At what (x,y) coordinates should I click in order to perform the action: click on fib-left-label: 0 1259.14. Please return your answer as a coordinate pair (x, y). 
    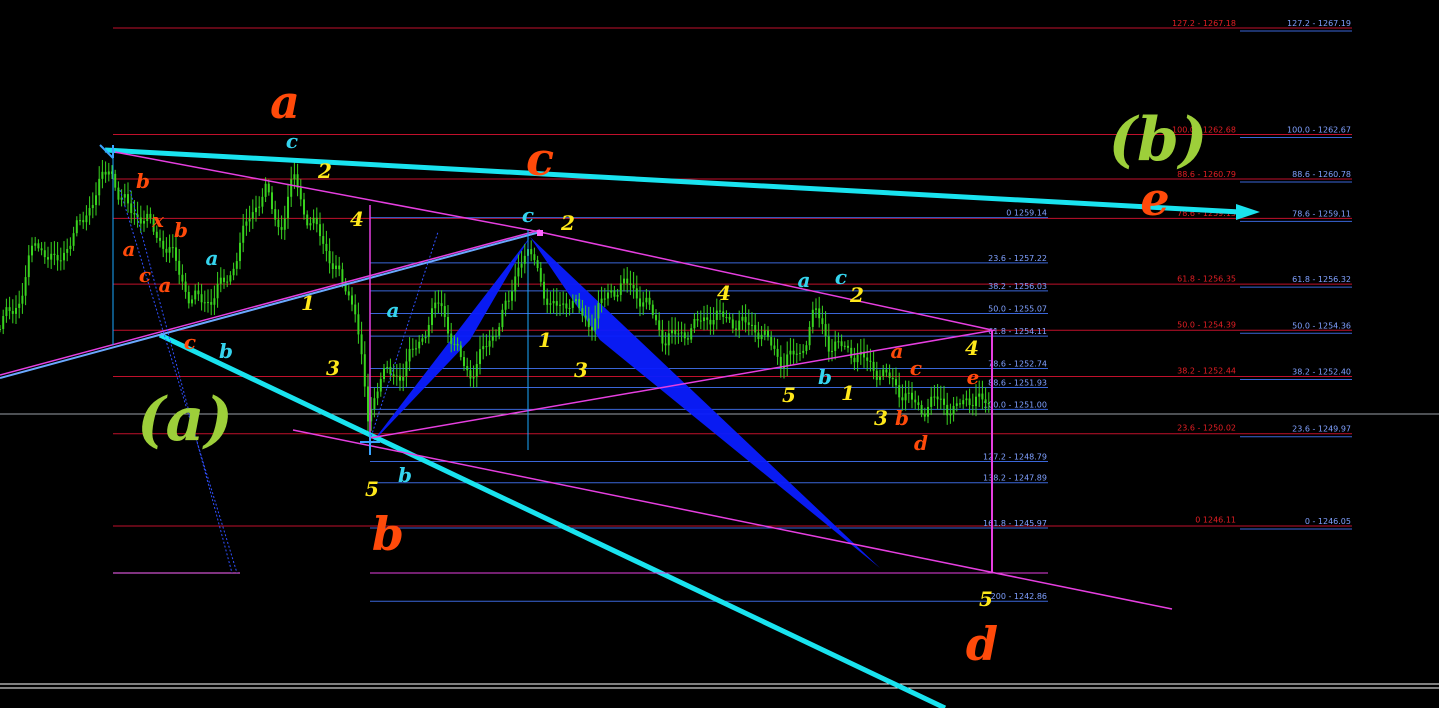
    Looking at the image, I should click on (1026, 213).